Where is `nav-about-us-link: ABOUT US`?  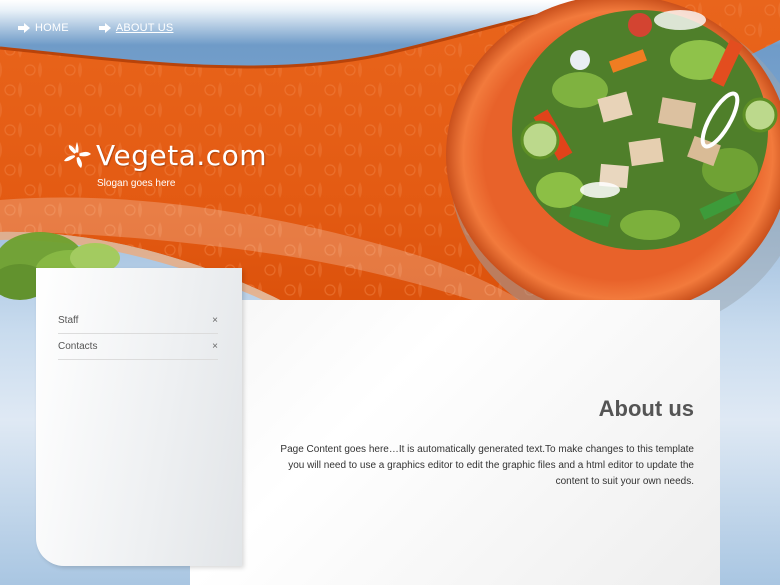
nav-about-us-link: ABOUT US is located at coordinates (136, 28).